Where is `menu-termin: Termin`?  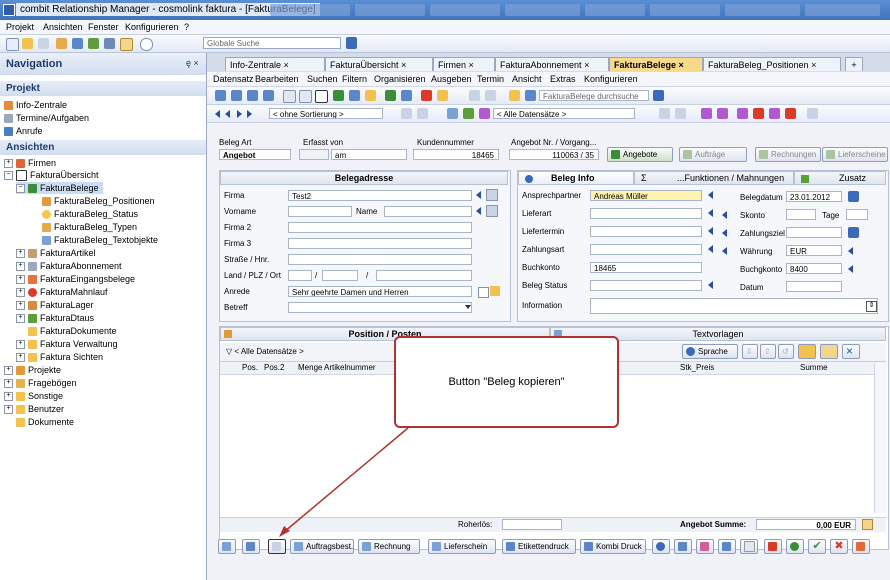
menu-termin: Termin is located at coordinates (490, 79).